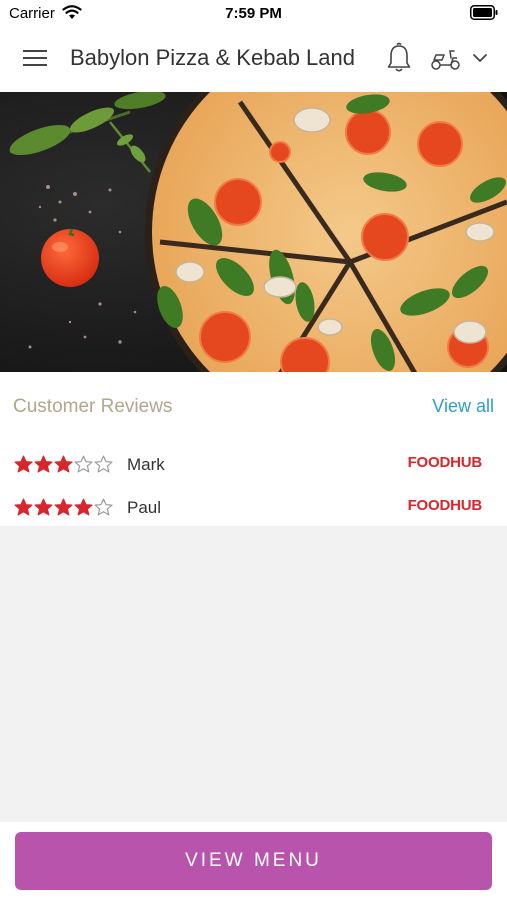  What do you see at coordinates (93, 406) in the screenshot?
I see `reviews-title: Customer Reviews` at bounding box center [93, 406].